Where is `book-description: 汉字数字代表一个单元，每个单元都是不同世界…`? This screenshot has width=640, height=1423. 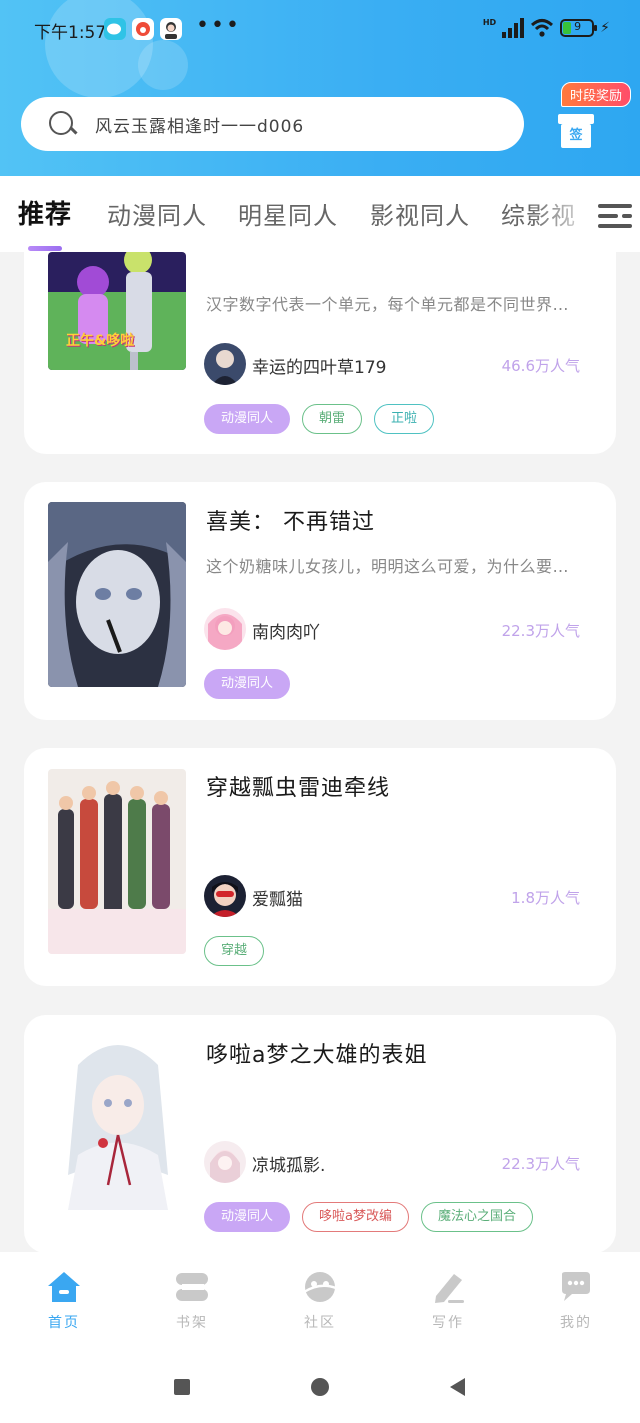 book-description: 汉字数字代表一个单元，每个单元都是不同世界… is located at coordinates (388, 304).